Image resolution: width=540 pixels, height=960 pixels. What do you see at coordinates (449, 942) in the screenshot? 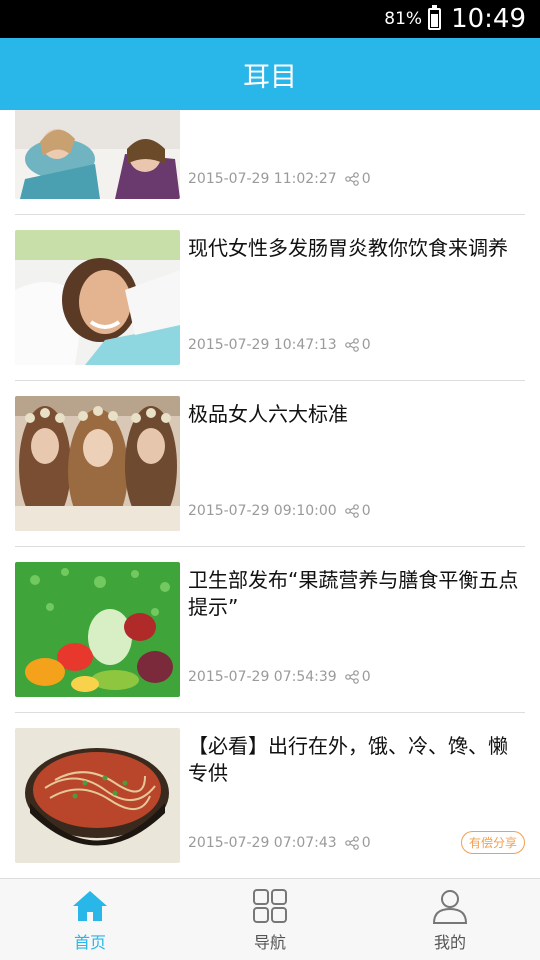
I see `tab-label: 我的` at bounding box center [449, 942].